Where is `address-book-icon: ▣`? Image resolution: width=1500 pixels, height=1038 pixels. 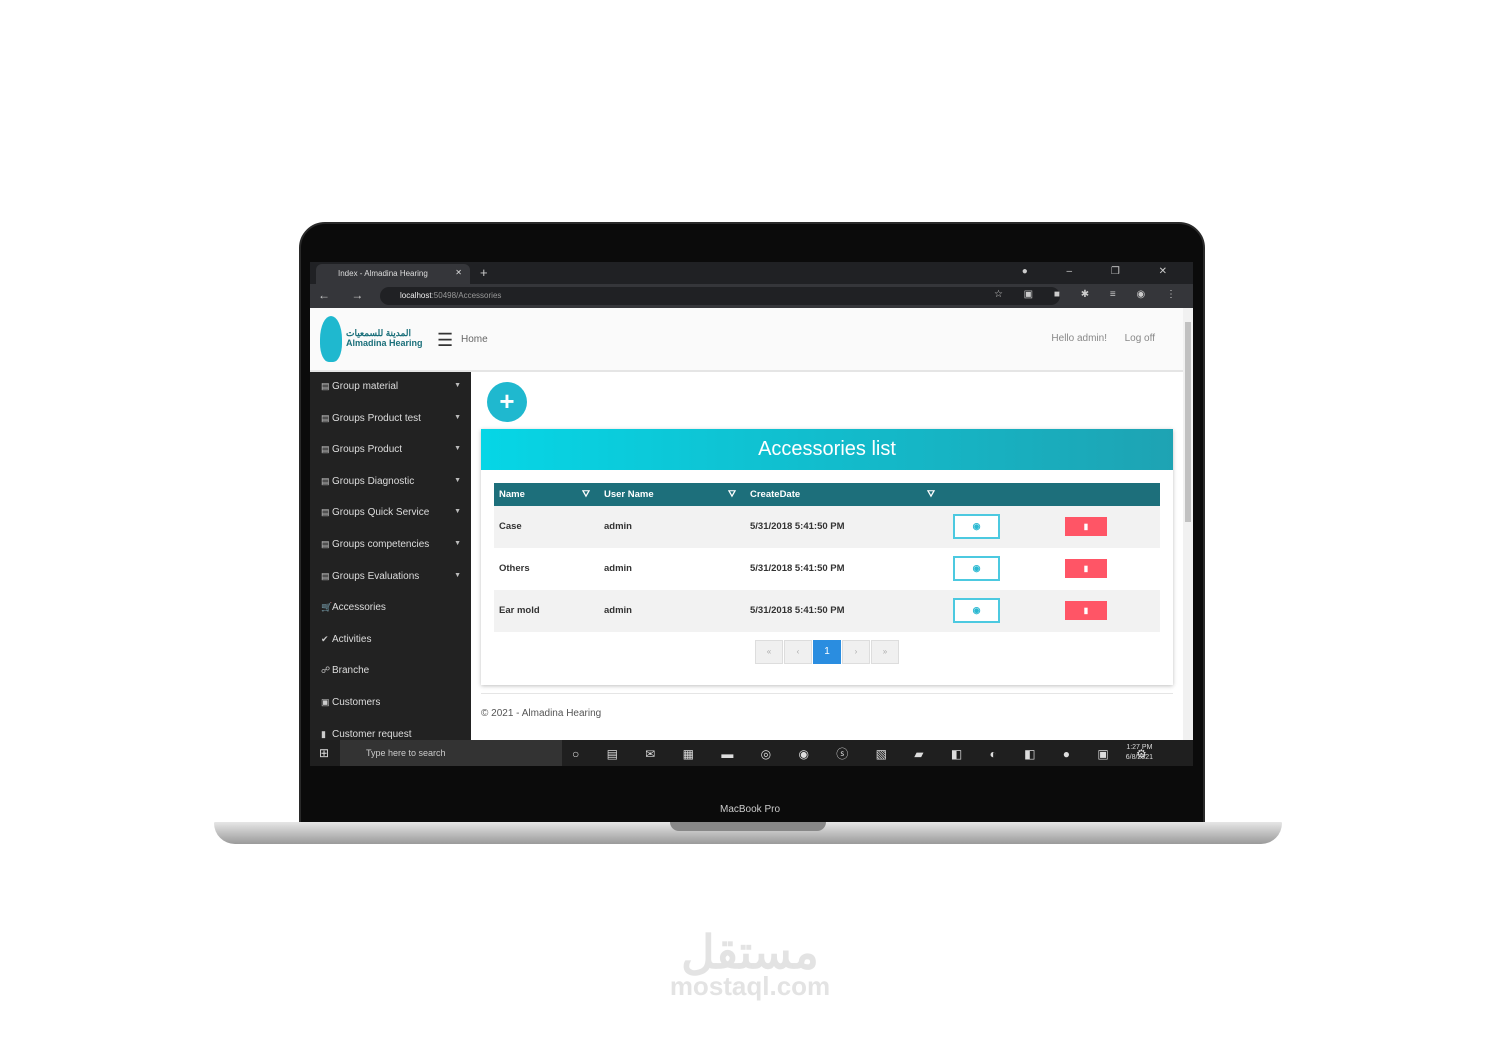
address-book-icon: ▣ is located at coordinates (325, 701).